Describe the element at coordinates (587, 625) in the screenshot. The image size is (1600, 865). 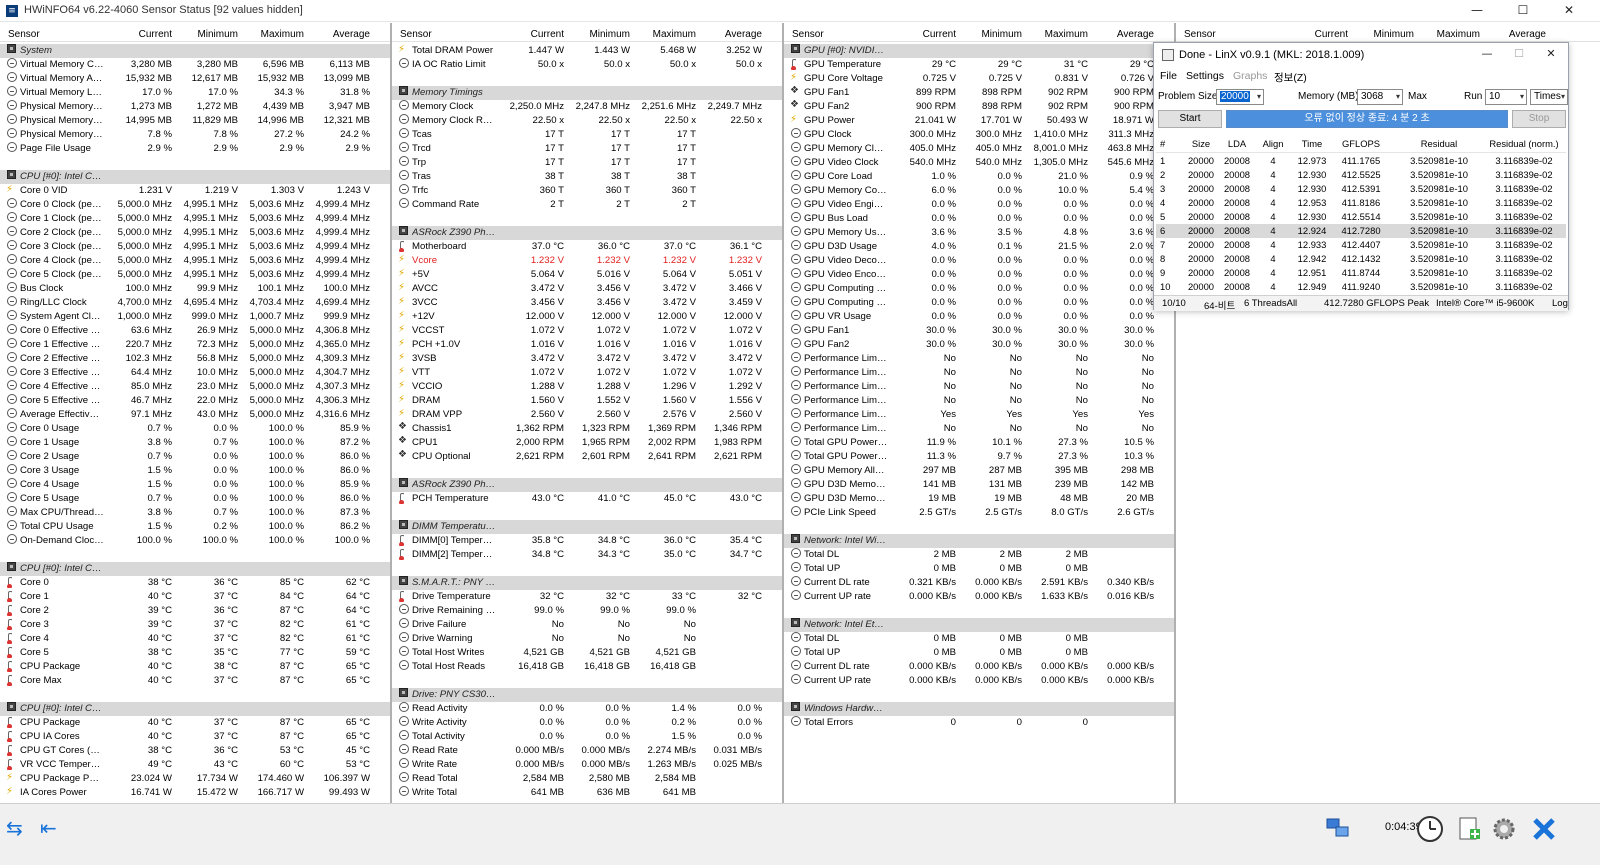
I see `sensor-row: Drive Failure No No No` at that location.